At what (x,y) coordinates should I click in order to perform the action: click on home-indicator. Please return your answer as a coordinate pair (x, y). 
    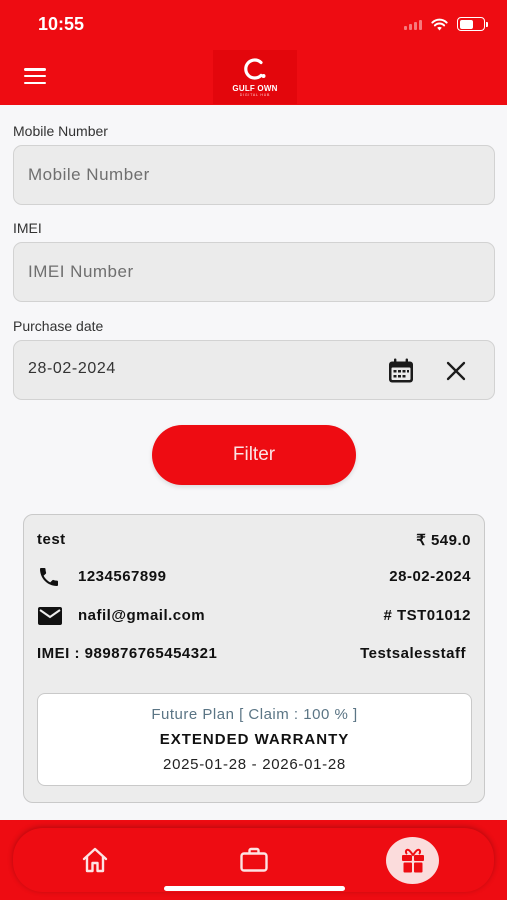
    Looking at the image, I should click on (254, 888).